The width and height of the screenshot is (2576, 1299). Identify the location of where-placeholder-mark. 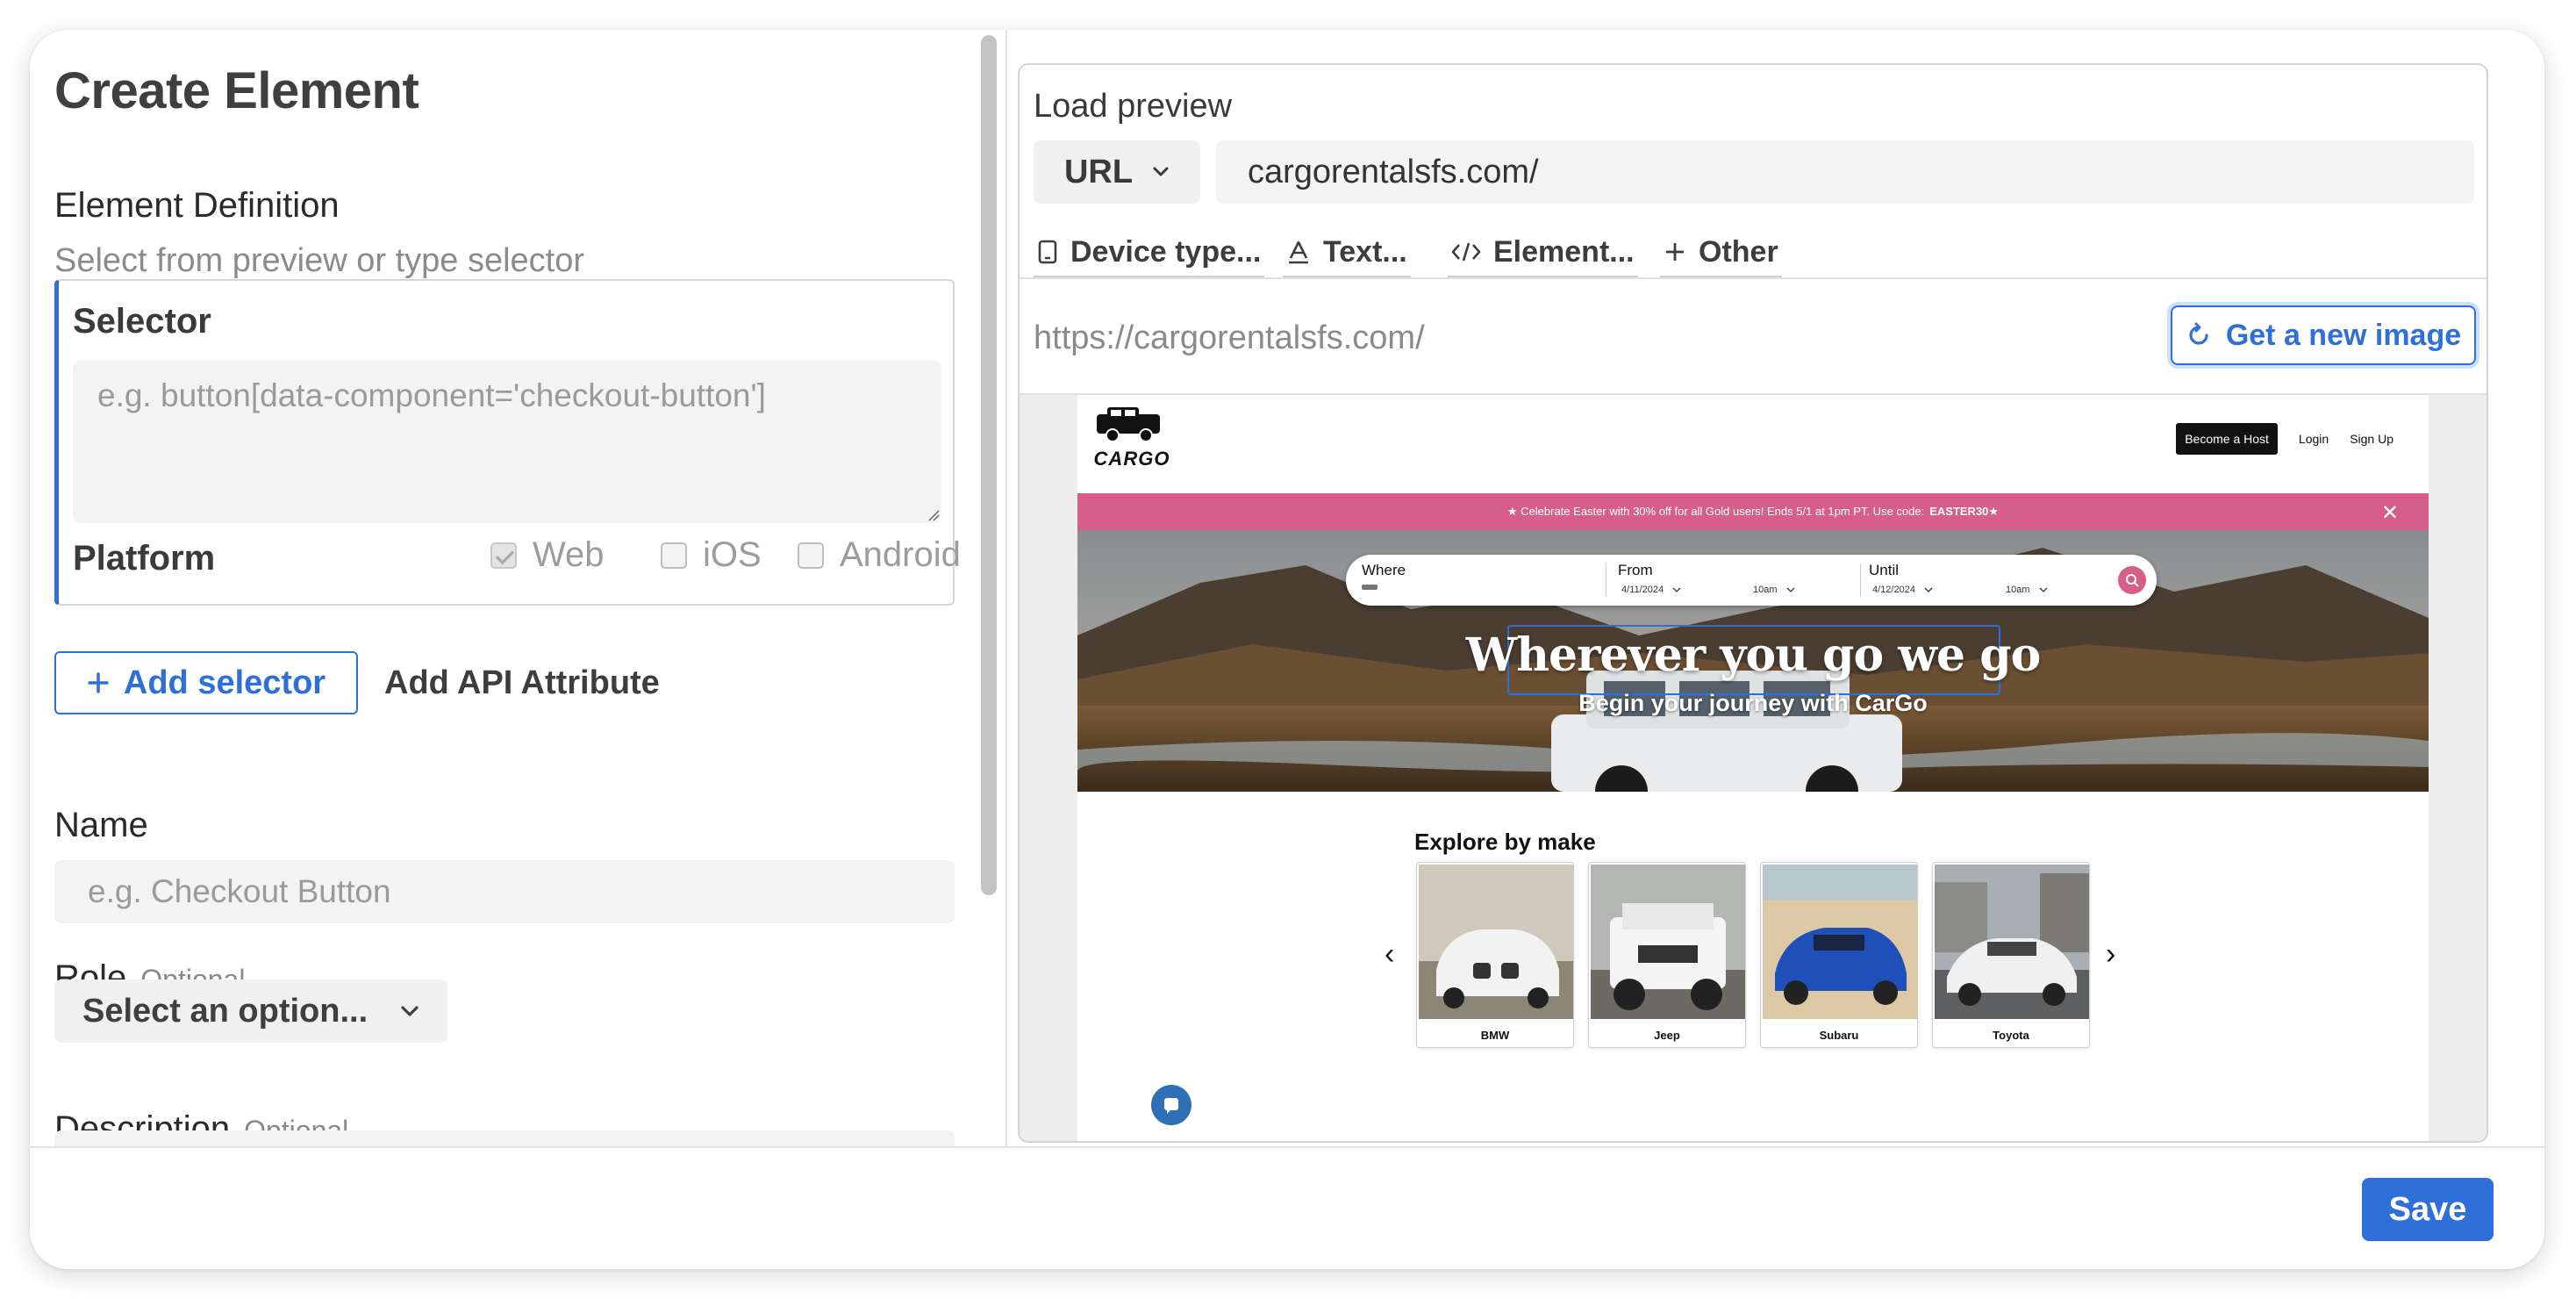
(1369, 587).